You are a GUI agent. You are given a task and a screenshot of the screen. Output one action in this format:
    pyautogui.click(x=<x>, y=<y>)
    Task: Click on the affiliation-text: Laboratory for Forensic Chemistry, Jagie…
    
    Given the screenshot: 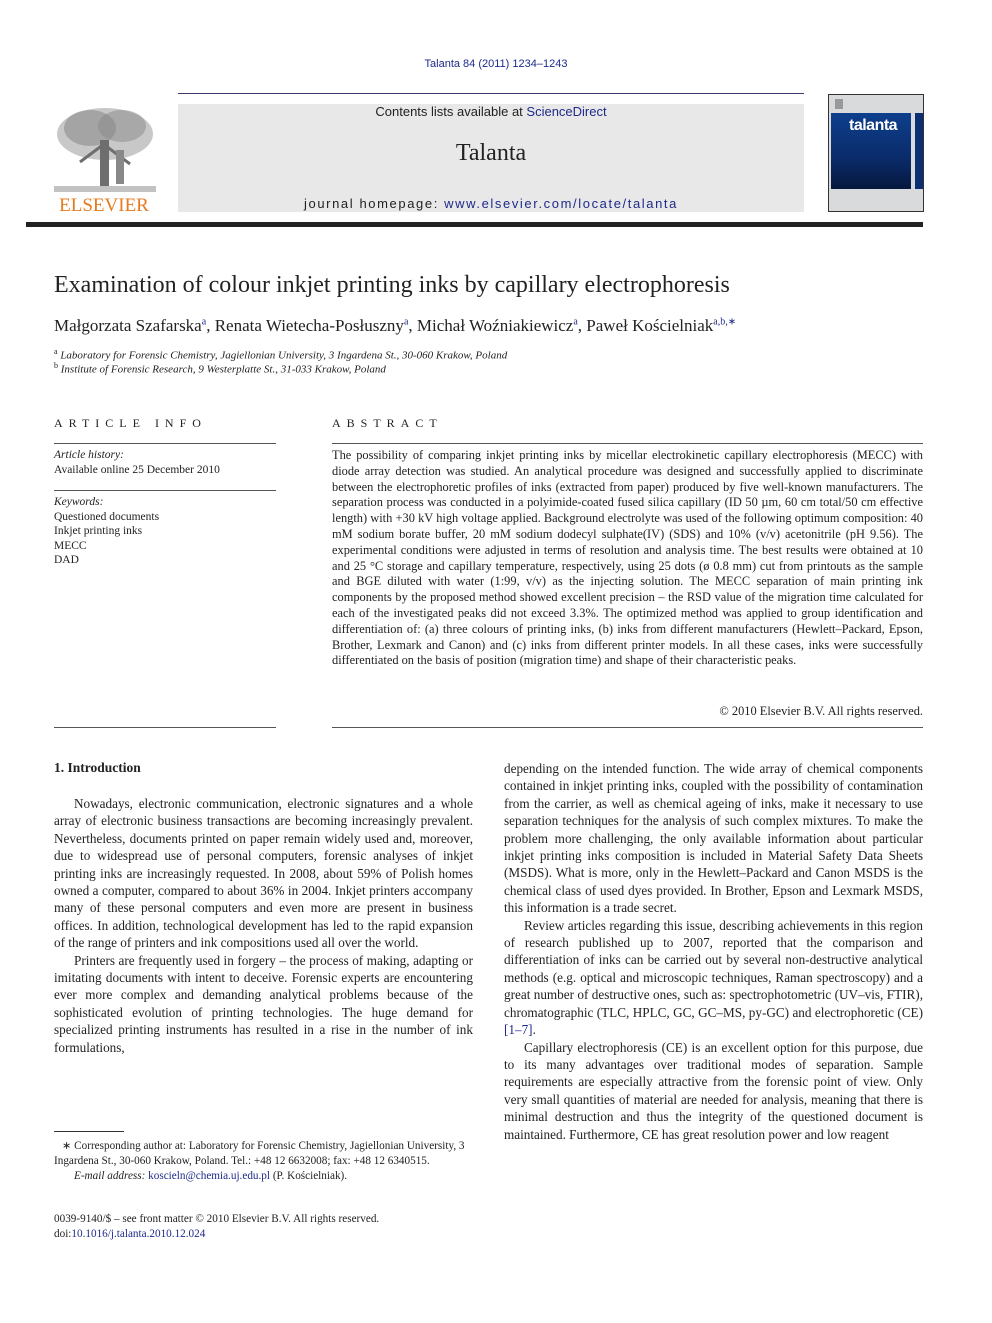 What is the action you would take?
    pyautogui.click(x=284, y=355)
    